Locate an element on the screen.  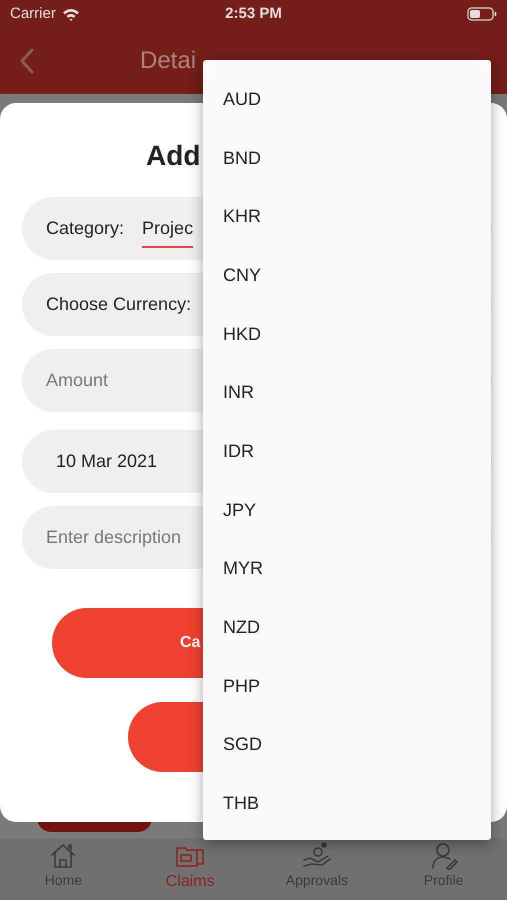
page-title: Detai is located at coordinates (168, 61).